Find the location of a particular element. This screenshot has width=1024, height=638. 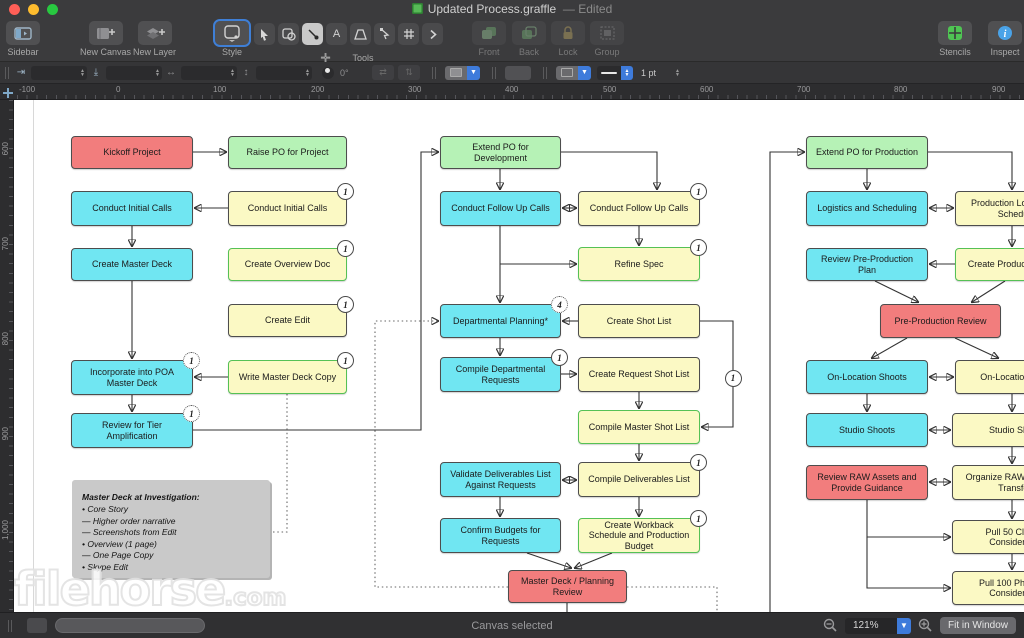

review-raw-assets: Review RAW Assets and Provide Guidance is located at coordinates (867, 482).